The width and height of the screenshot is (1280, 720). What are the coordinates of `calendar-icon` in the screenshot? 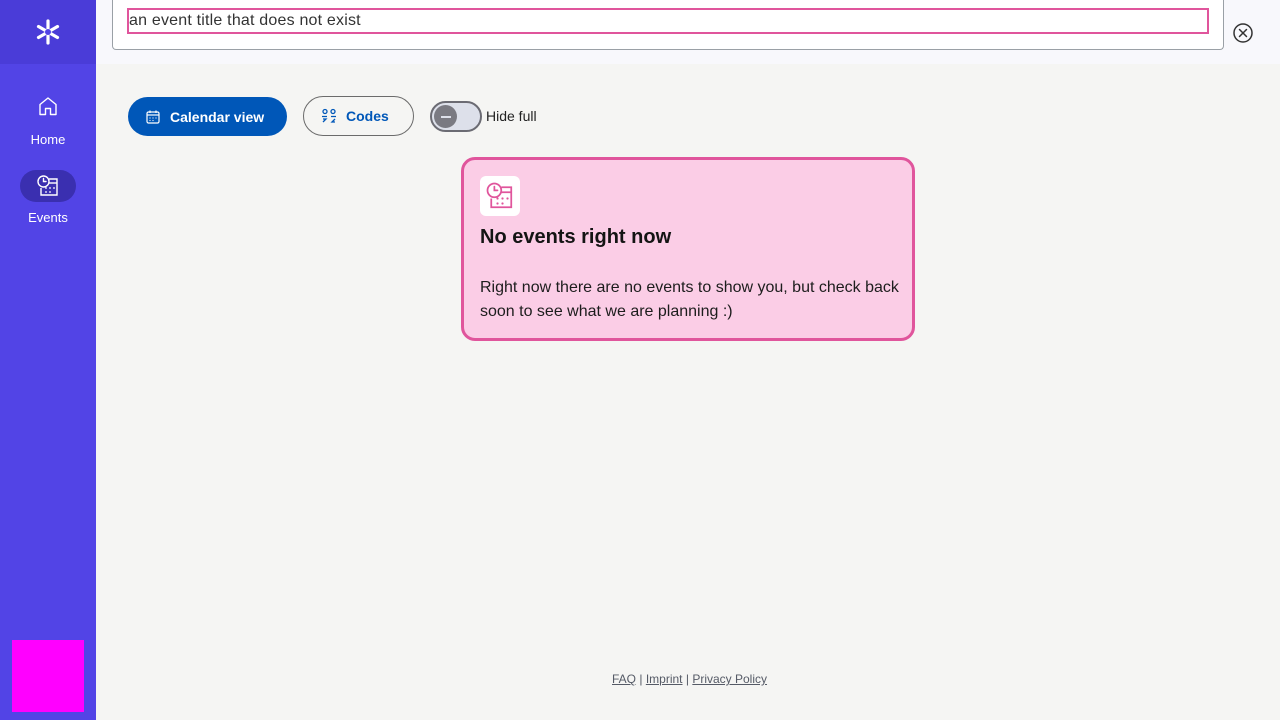 It's located at (153, 117).